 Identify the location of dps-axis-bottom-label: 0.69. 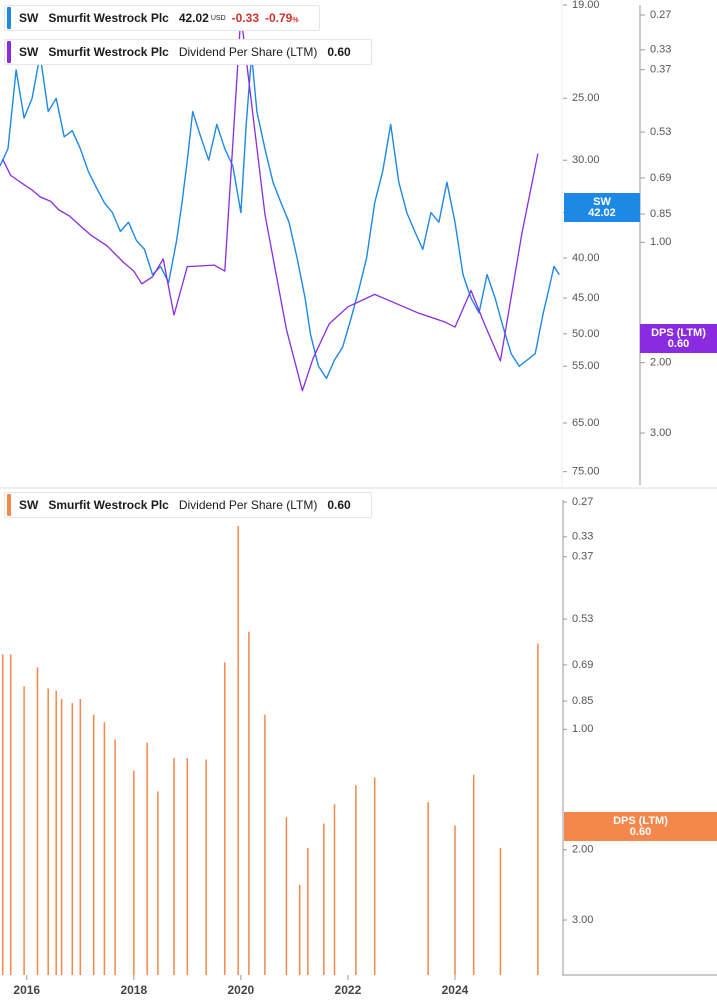
(582, 665).